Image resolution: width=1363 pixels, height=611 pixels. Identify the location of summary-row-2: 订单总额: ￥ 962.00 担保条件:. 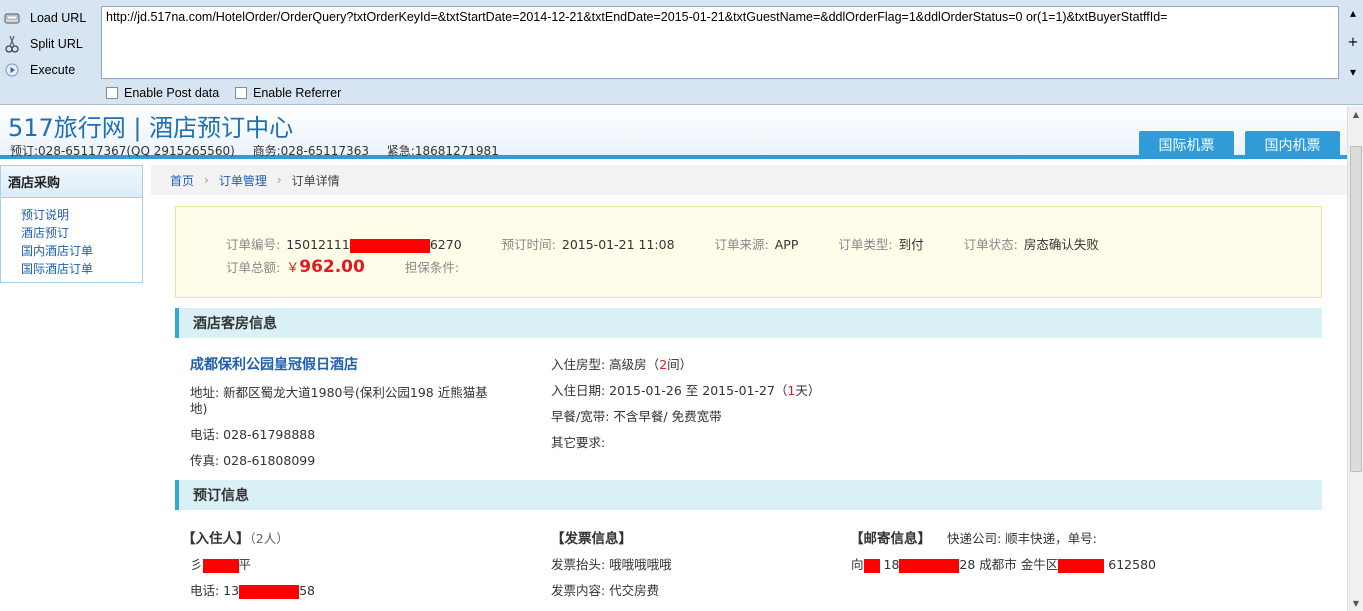
(343, 267).